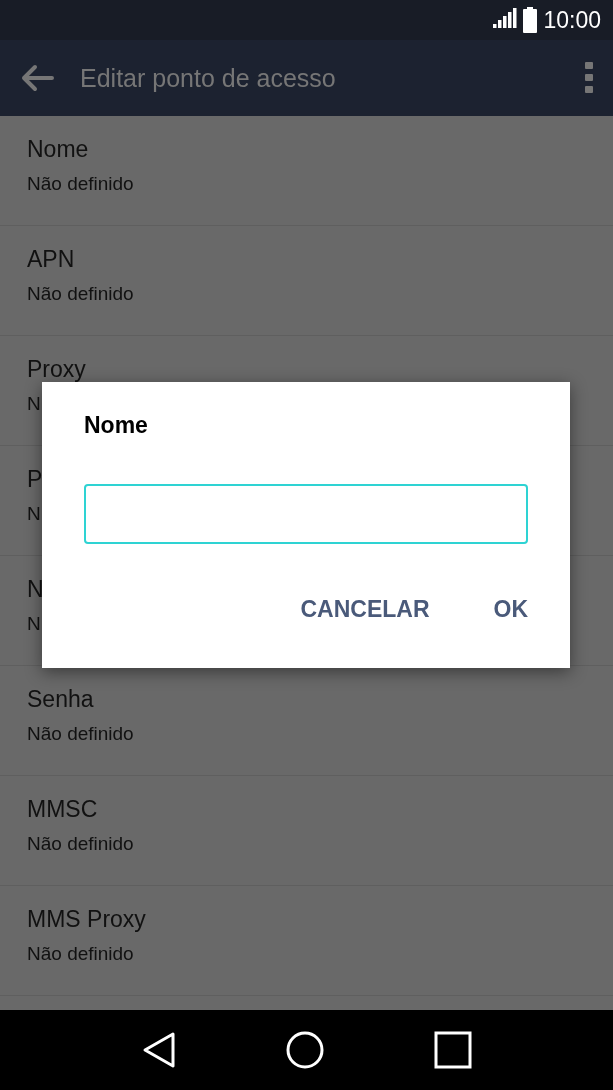 Image resolution: width=613 pixels, height=1090 pixels. Describe the element at coordinates (572, 20) in the screenshot. I see `status-time: 10:00` at that location.